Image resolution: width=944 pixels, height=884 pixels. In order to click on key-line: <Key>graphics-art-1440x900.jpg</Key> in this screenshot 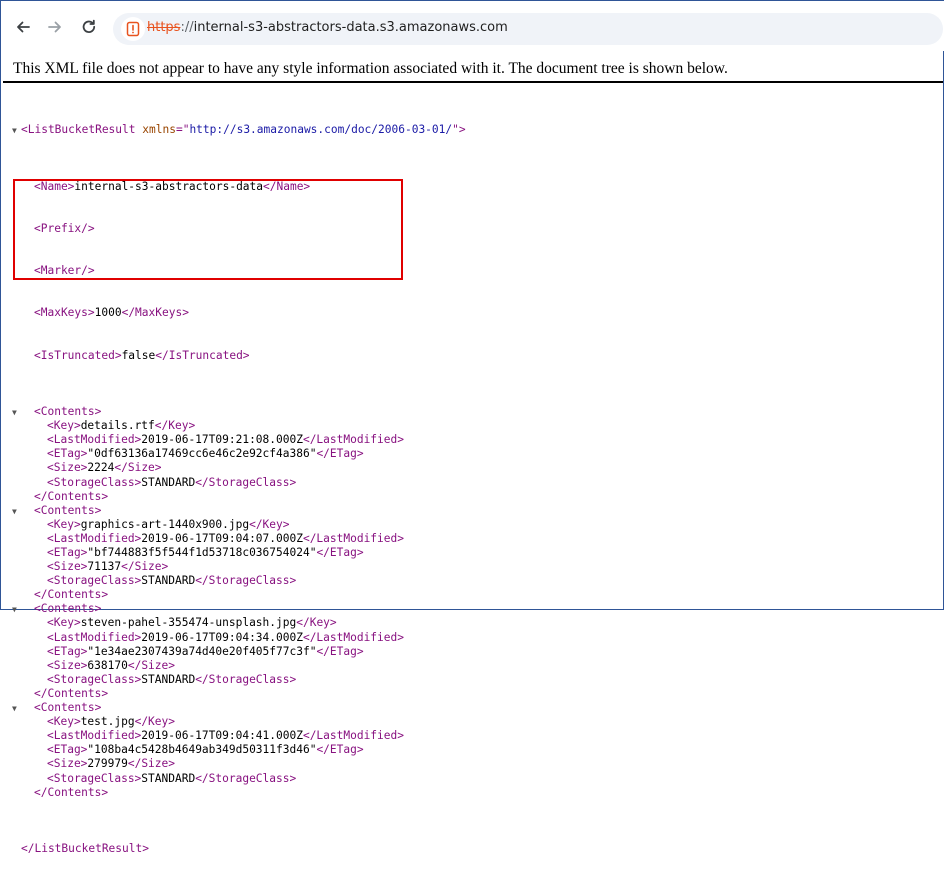, I will do `click(168, 524)`.